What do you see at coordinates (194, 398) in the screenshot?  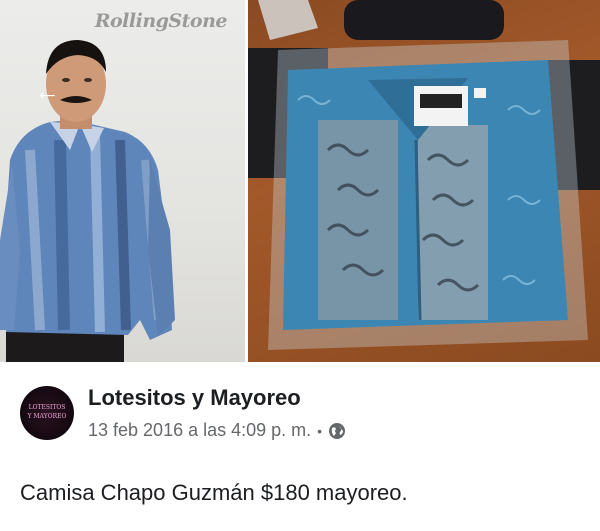 I see `page-name-link: Lotesitos y Mayoreo` at bounding box center [194, 398].